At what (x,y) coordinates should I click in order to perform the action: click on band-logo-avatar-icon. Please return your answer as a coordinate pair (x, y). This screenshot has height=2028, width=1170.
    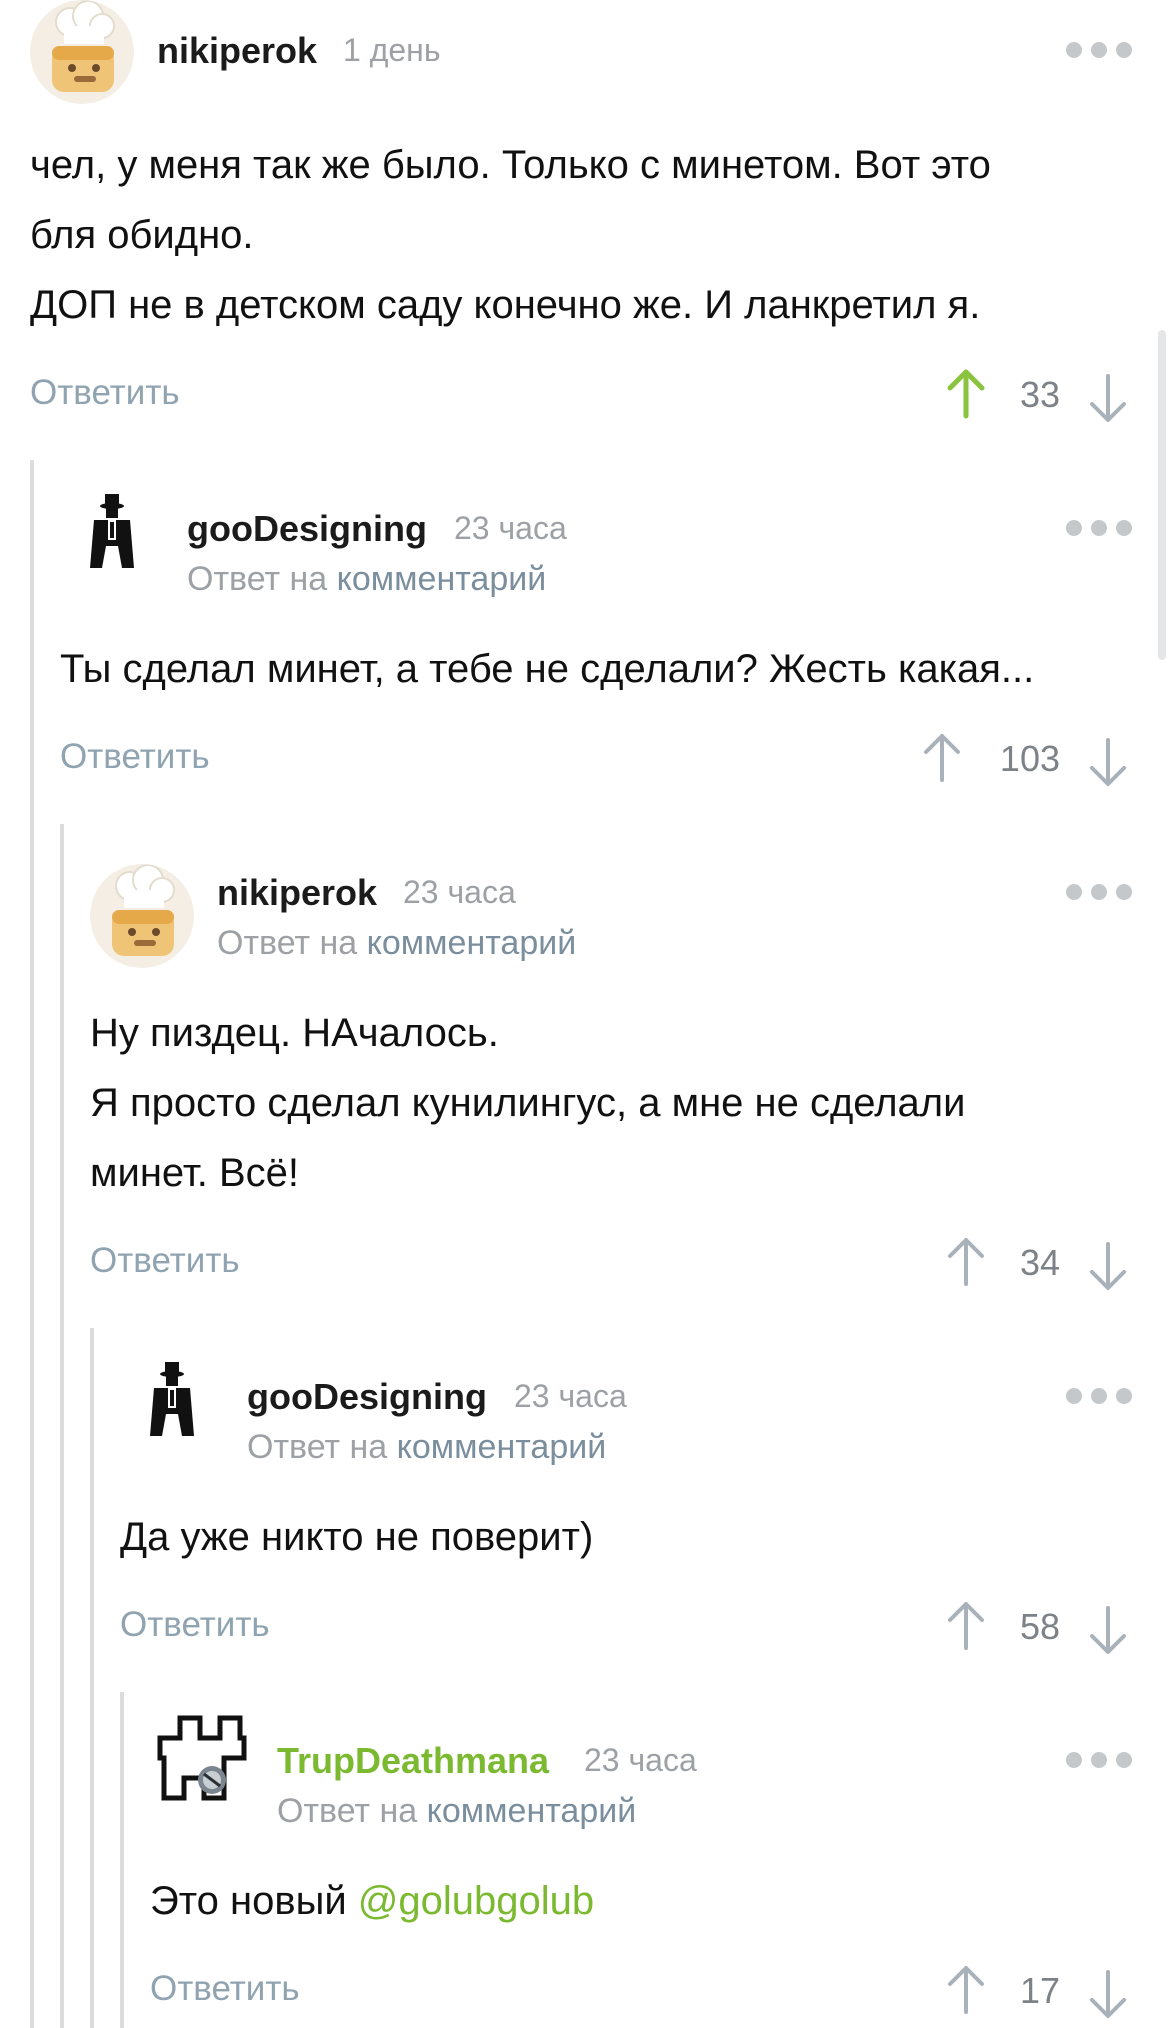
    Looking at the image, I should click on (202, 1758).